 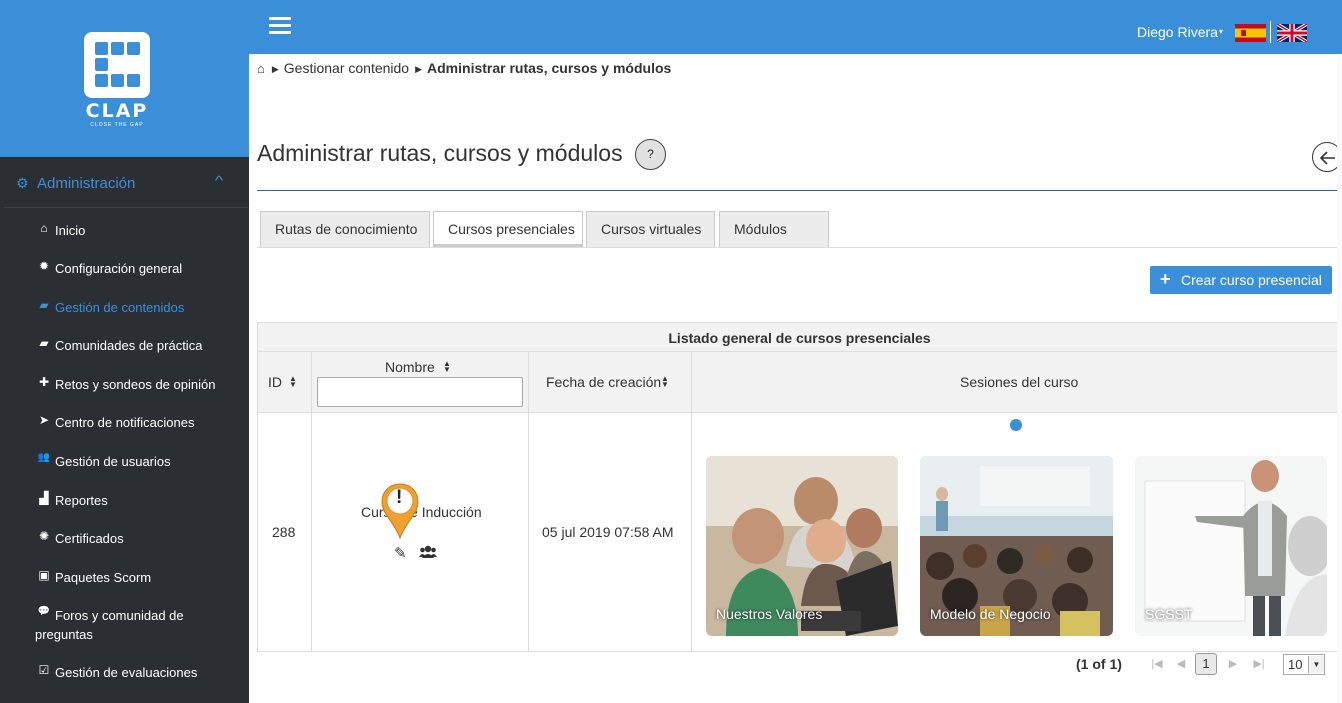 What do you see at coordinates (1165, 279) in the screenshot?
I see `plus-icon: +` at bounding box center [1165, 279].